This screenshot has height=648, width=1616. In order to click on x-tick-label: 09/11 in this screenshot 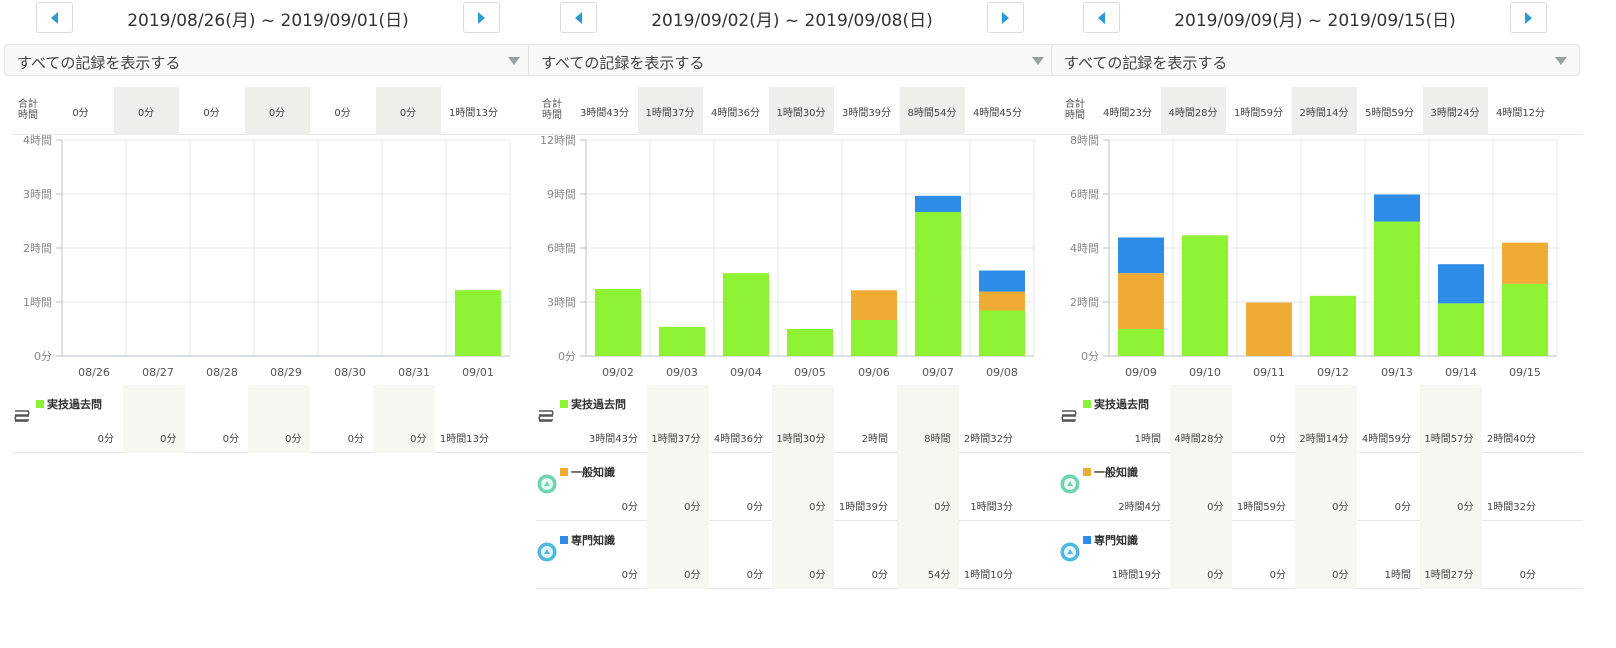, I will do `click(1269, 372)`.